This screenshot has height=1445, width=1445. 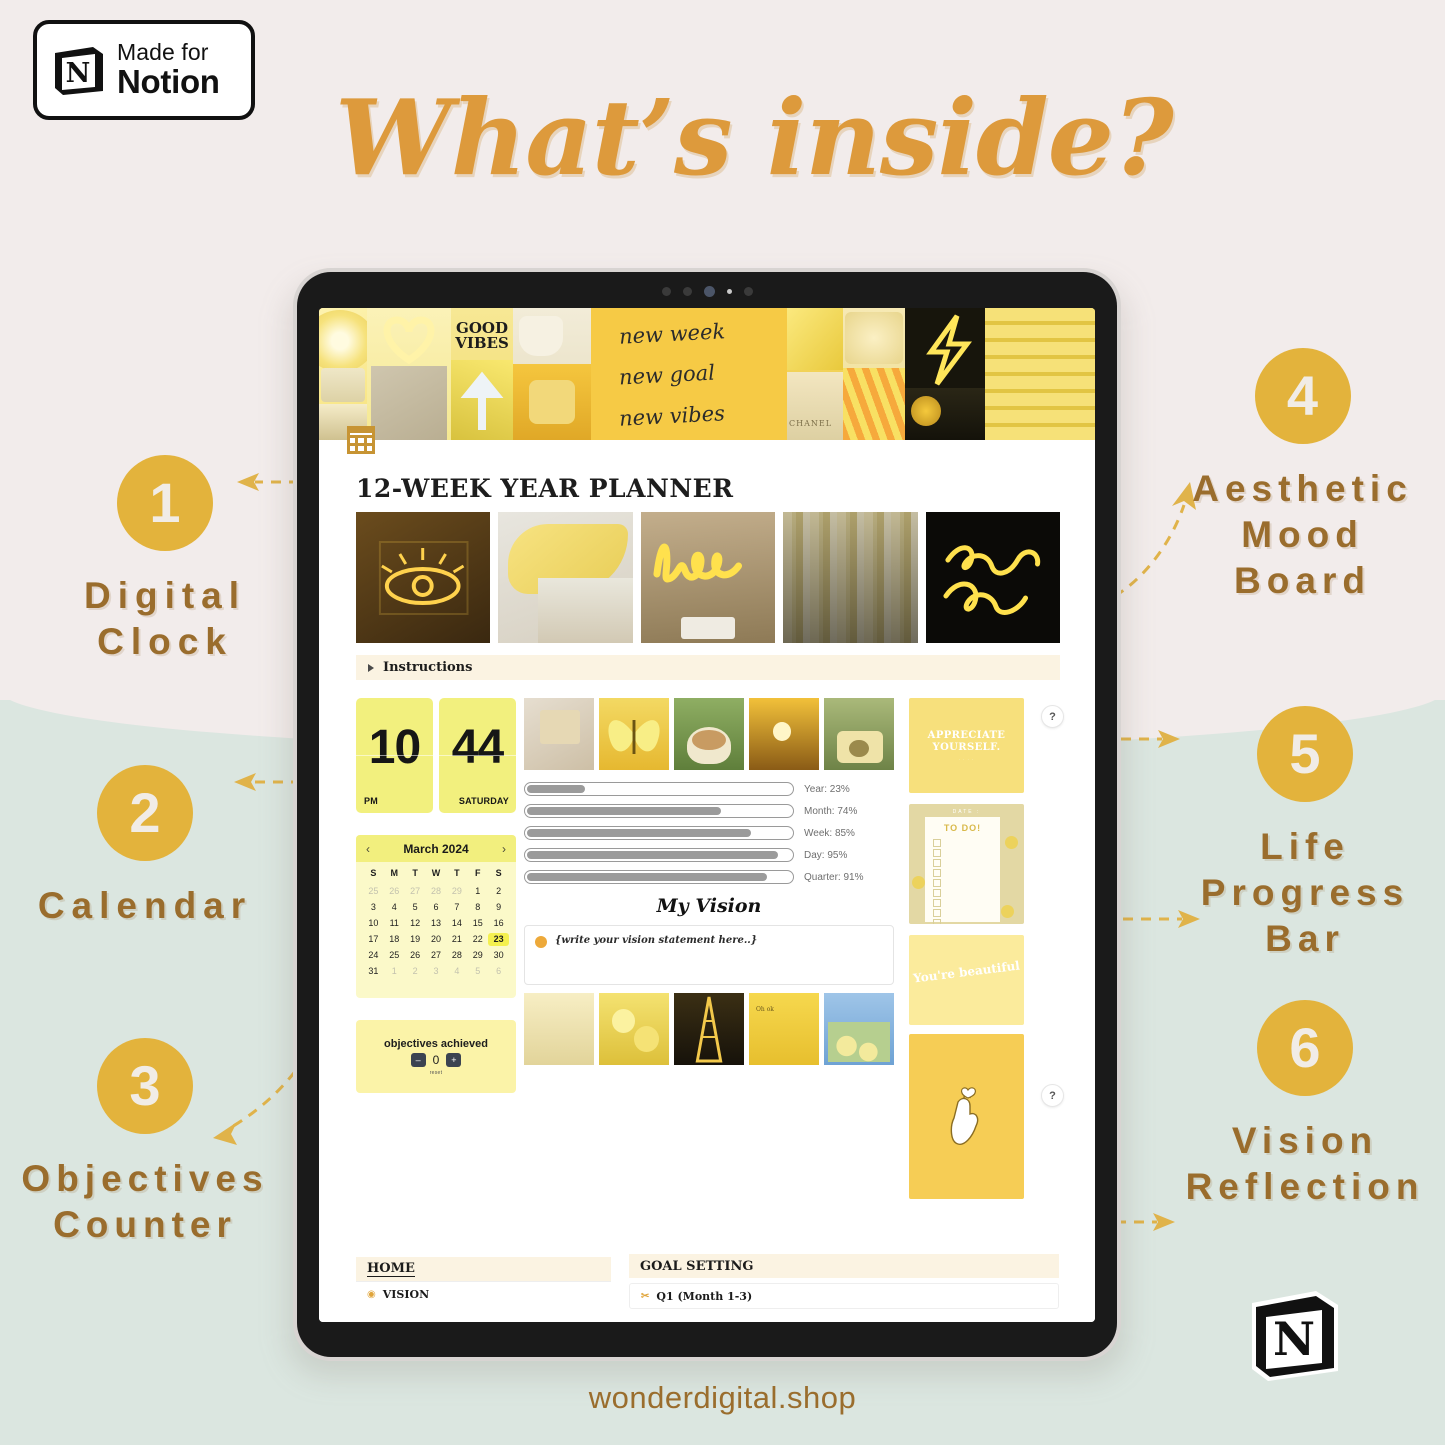 I want to click on photo-polaroid-camera, so click(x=859, y=734).